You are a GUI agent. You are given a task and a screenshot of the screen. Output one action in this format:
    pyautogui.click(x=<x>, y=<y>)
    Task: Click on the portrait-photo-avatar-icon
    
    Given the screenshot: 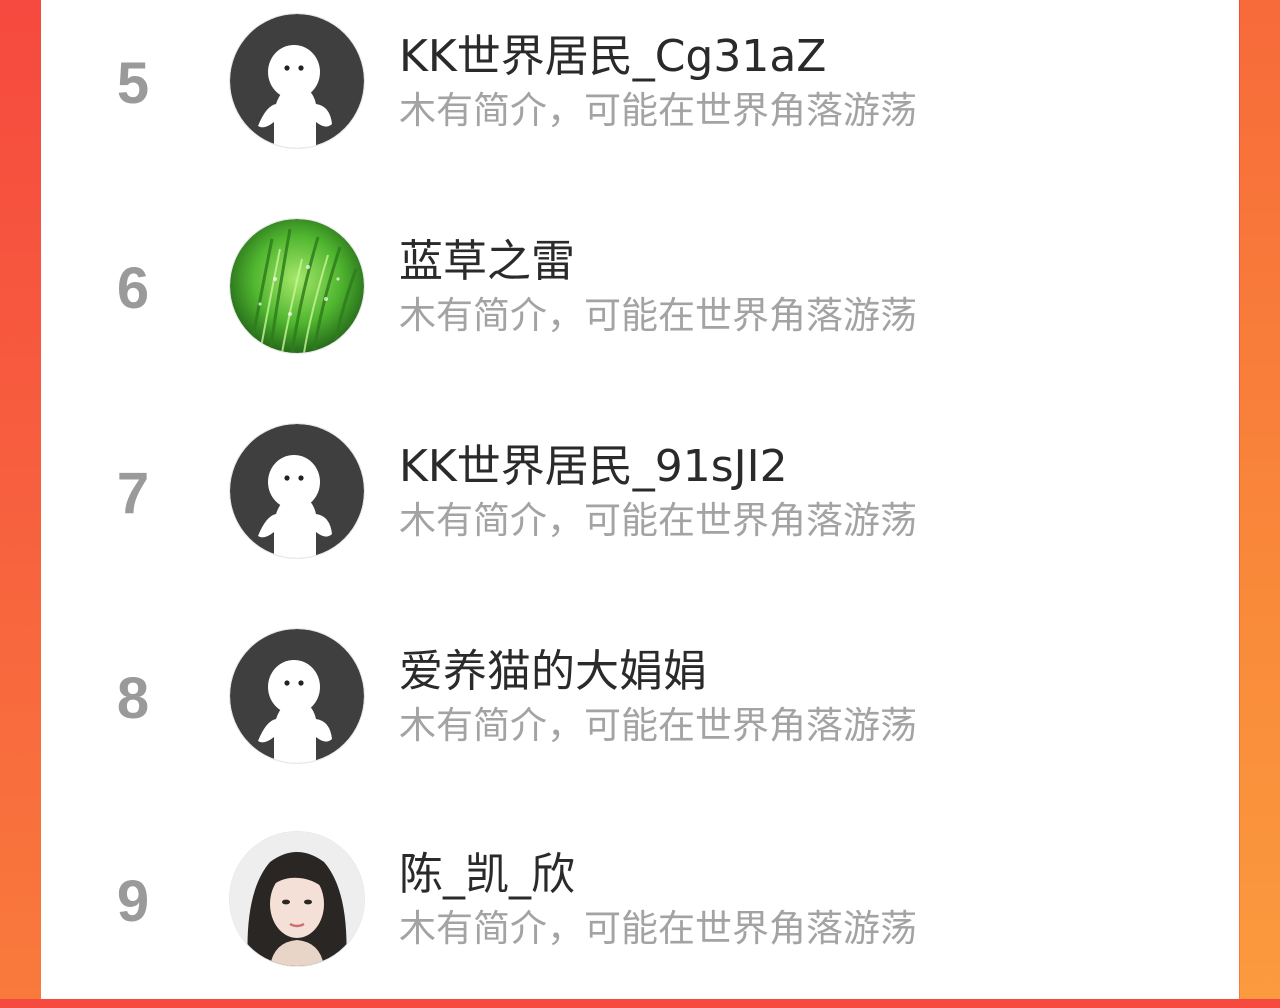 What is the action you would take?
    pyautogui.click(x=297, y=899)
    